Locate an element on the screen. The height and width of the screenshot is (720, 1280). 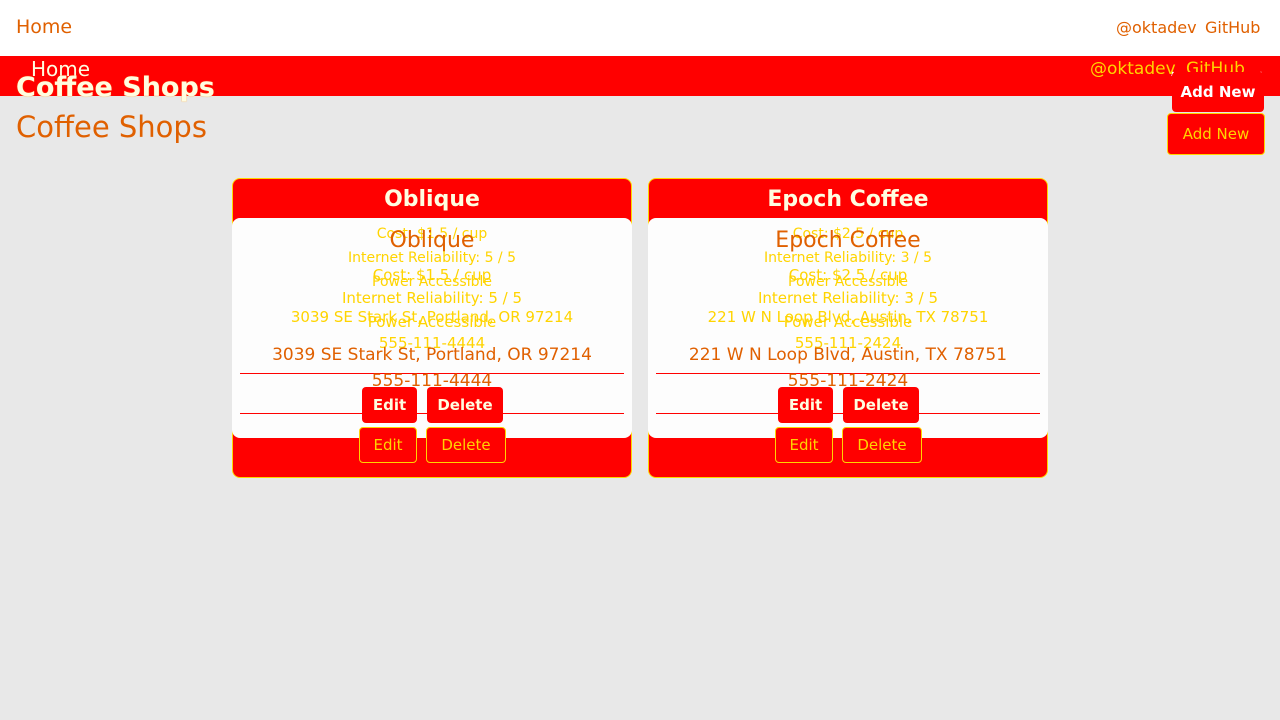
top-navbar: Home @oktadev GitHub is located at coordinates (640, 28).